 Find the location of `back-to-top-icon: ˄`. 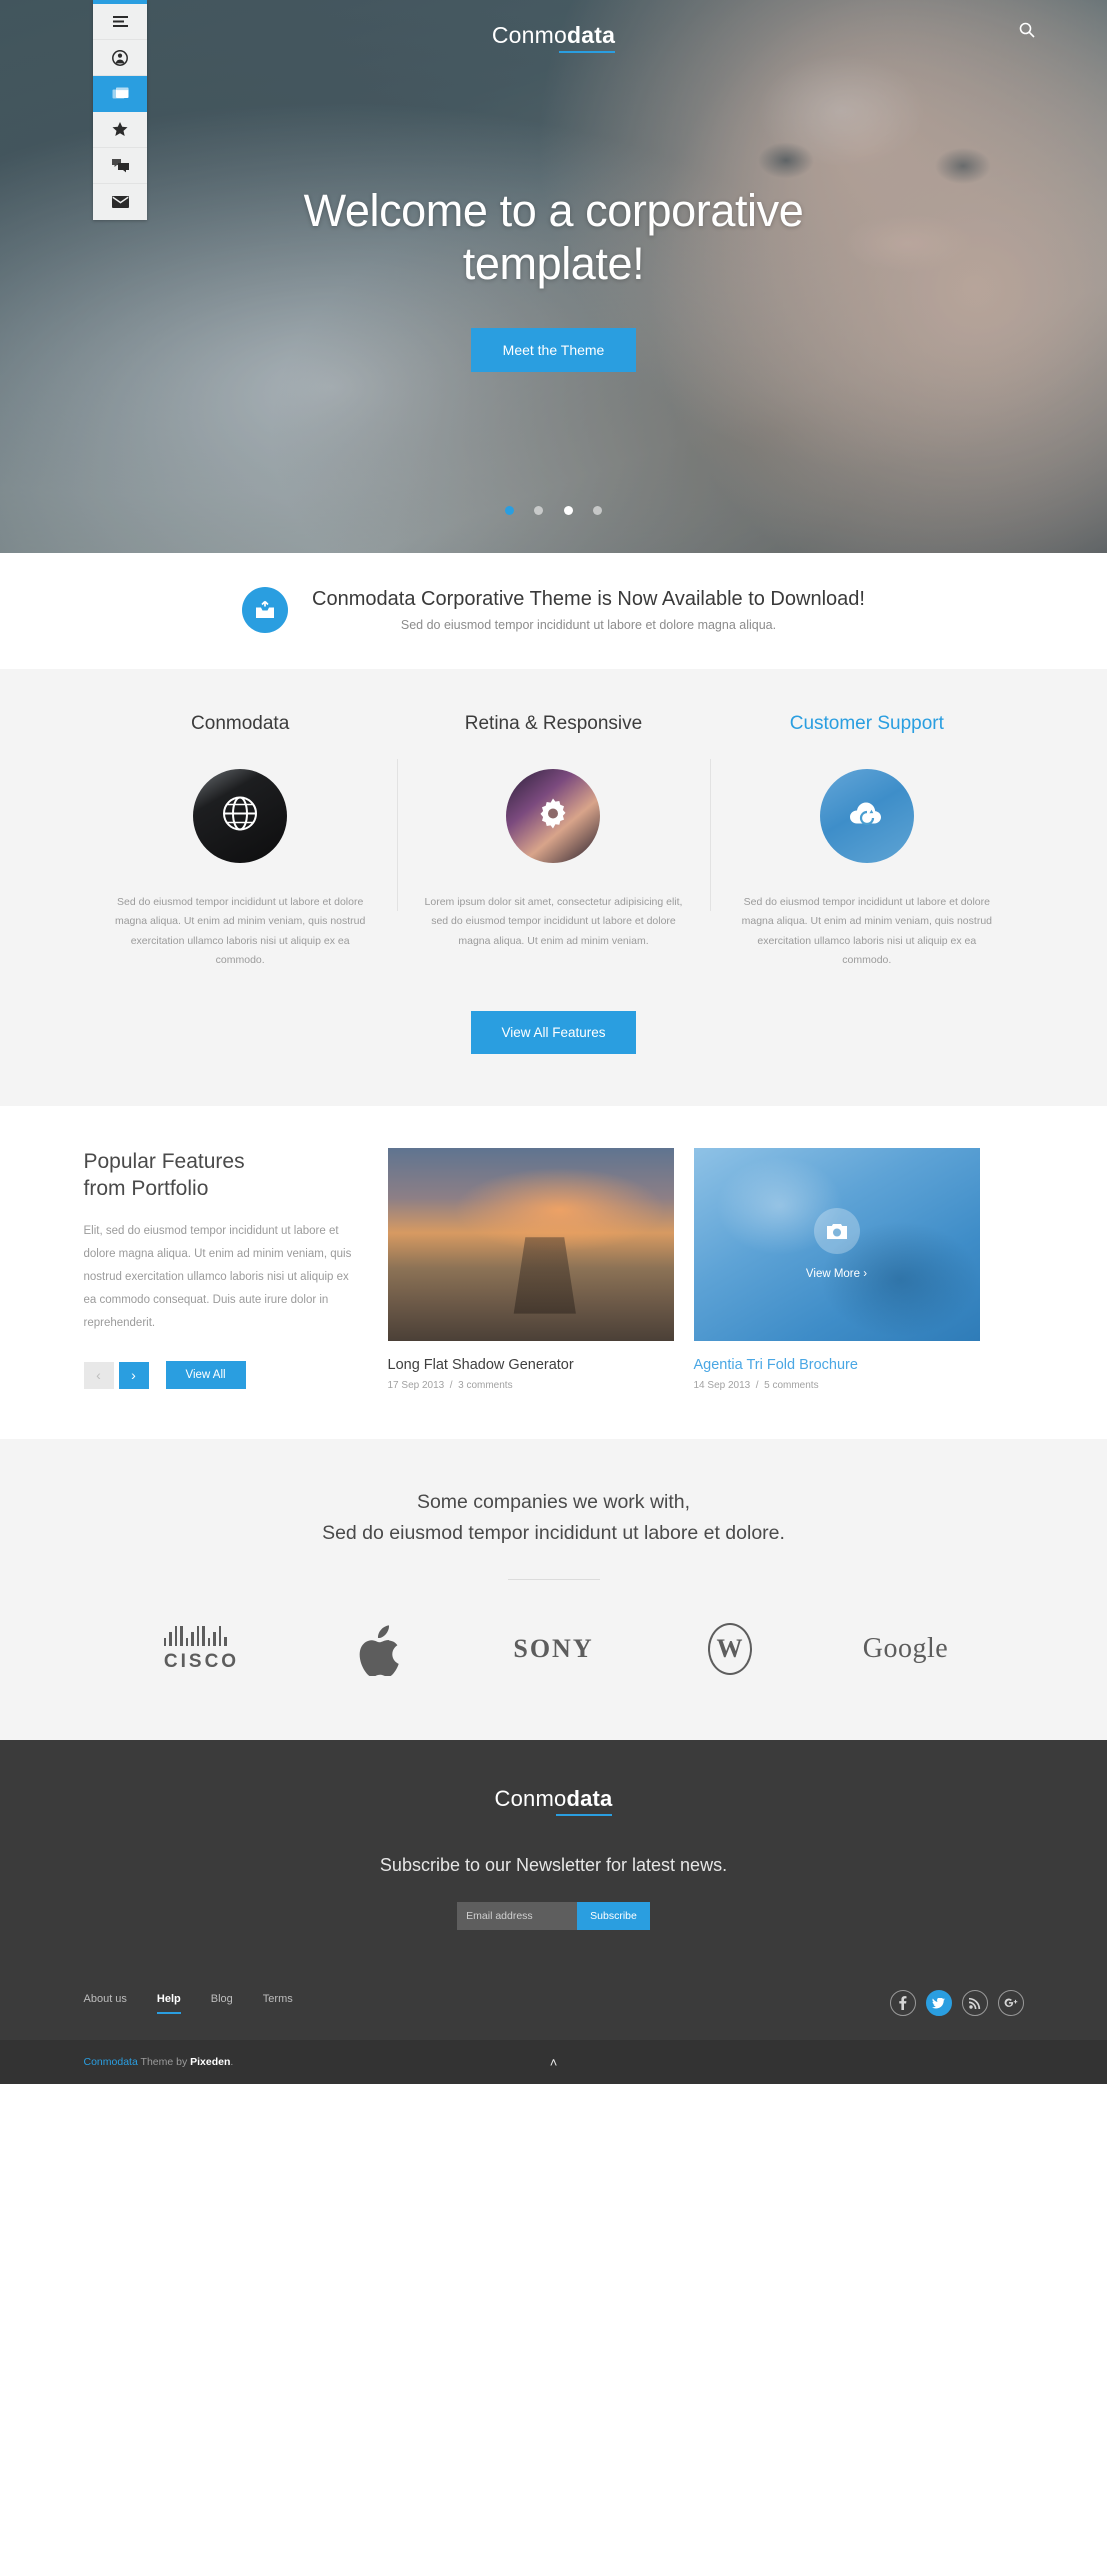

back-to-top-icon: ˄ is located at coordinates (554, 2062).